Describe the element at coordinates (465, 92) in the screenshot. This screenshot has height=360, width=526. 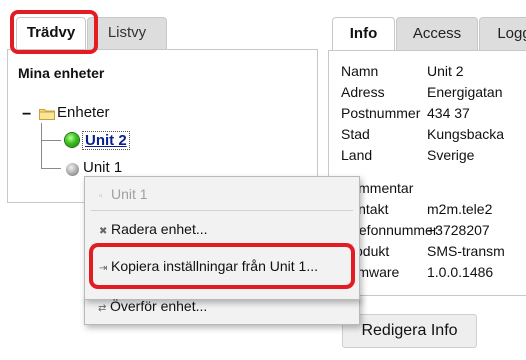
I see `field-value-adress: Energigatan` at that location.